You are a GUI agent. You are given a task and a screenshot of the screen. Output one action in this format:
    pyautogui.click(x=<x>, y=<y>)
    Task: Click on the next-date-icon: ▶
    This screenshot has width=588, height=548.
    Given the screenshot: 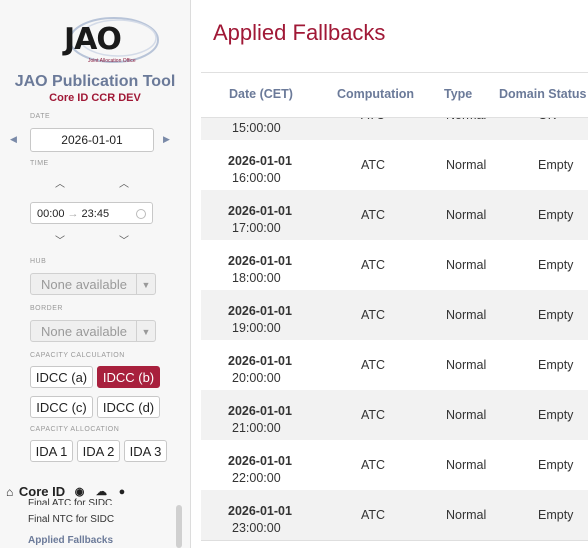 What is the action you would take?
    pyautogui.click(x=166, y=139)
    